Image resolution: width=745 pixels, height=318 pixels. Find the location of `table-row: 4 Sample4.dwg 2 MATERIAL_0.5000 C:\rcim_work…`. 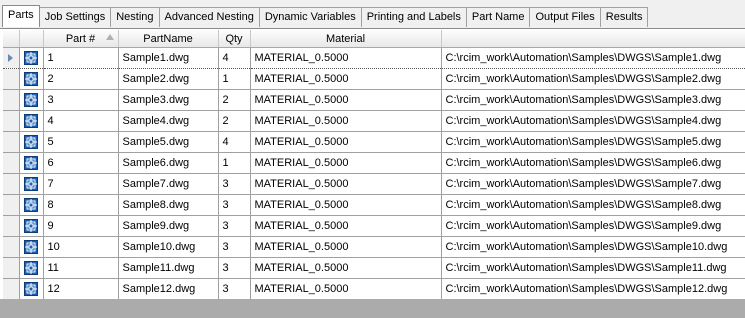

table-row: 4 Sample4.dwg 2 MATERIAL_0.5000 C:\rcim_work… is located at coordinates (374, 121).